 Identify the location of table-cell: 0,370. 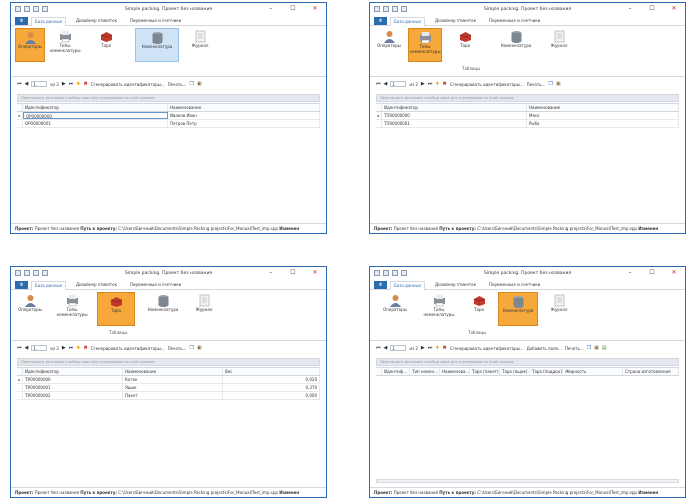
(271, 387).